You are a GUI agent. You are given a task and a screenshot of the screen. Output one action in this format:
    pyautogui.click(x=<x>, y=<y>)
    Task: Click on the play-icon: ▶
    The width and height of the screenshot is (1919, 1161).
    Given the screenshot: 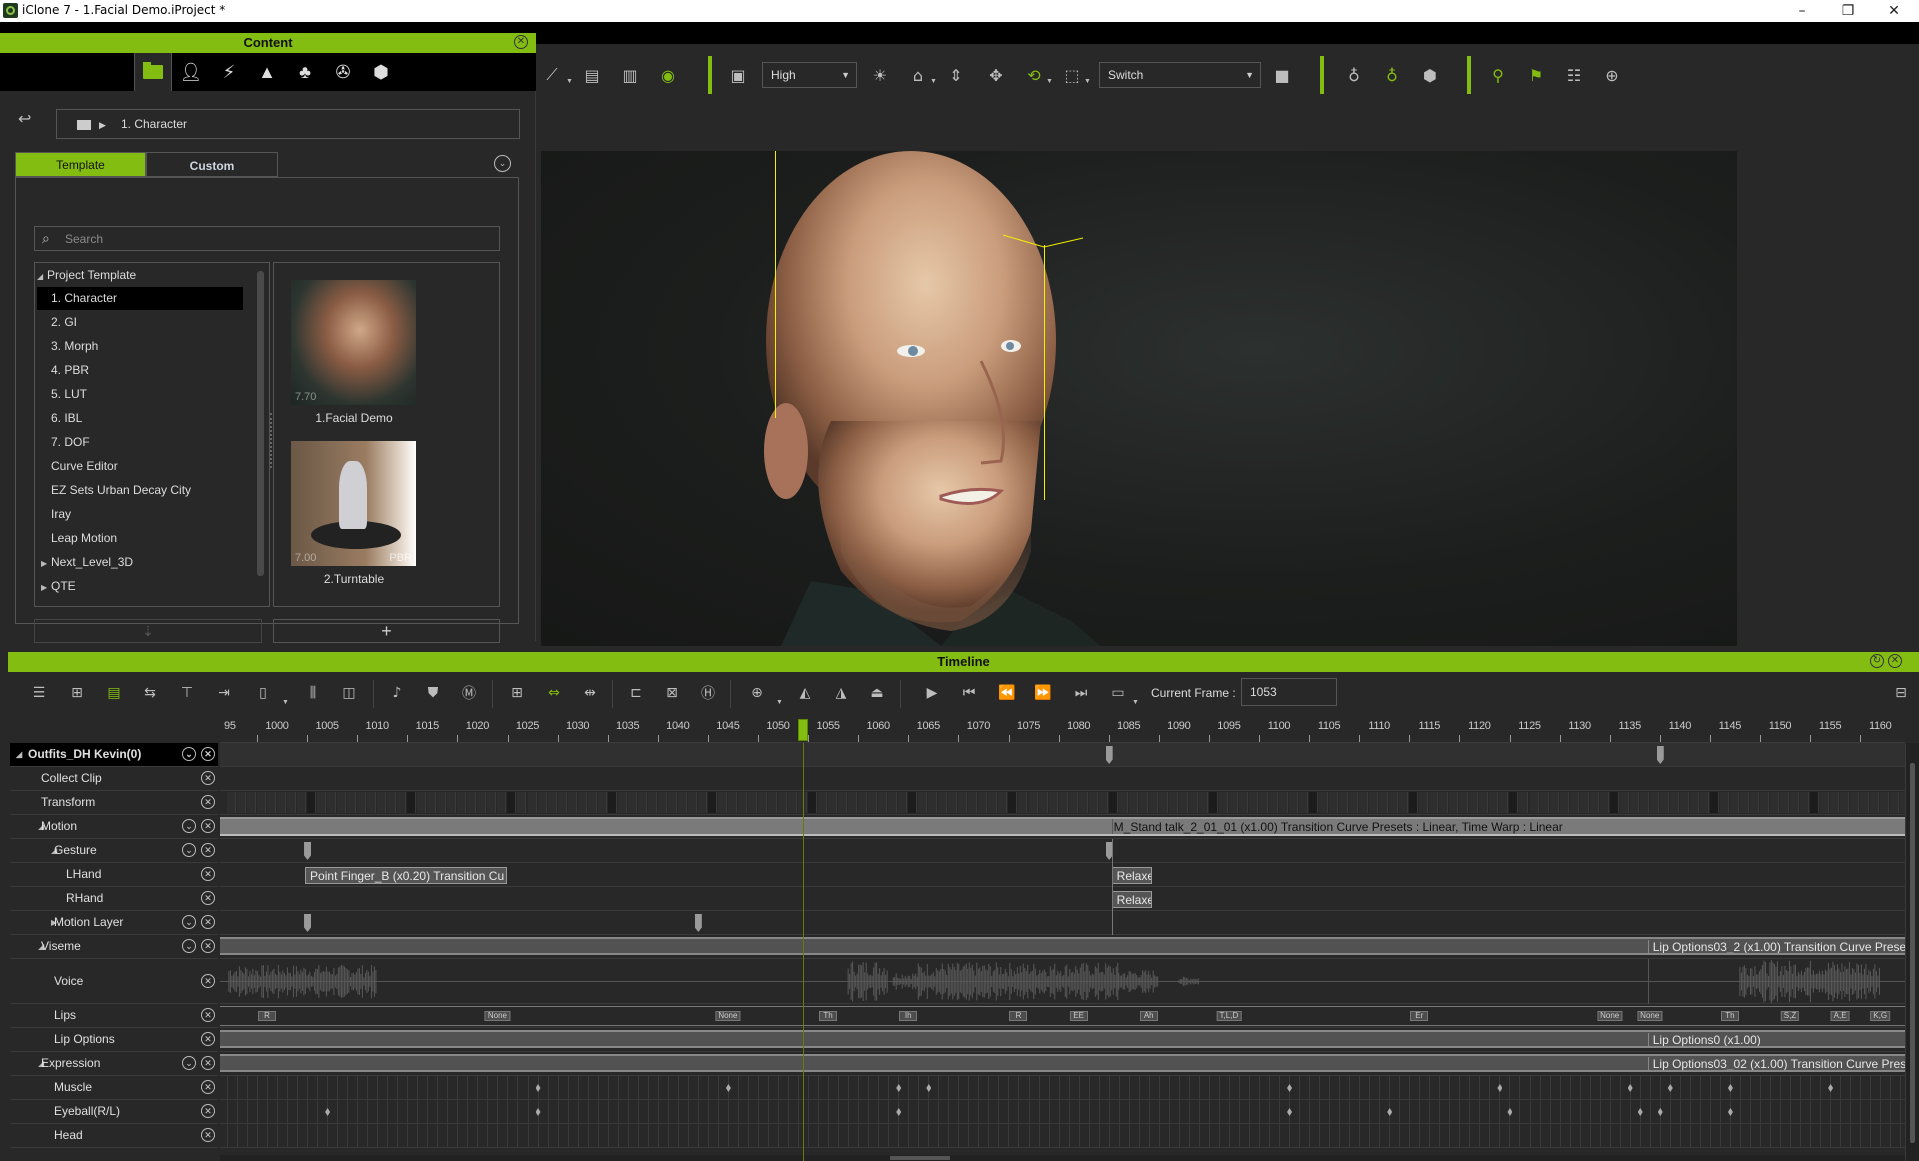 What is the action you would take?
    pyautogui.click(x=932, y=693)
    